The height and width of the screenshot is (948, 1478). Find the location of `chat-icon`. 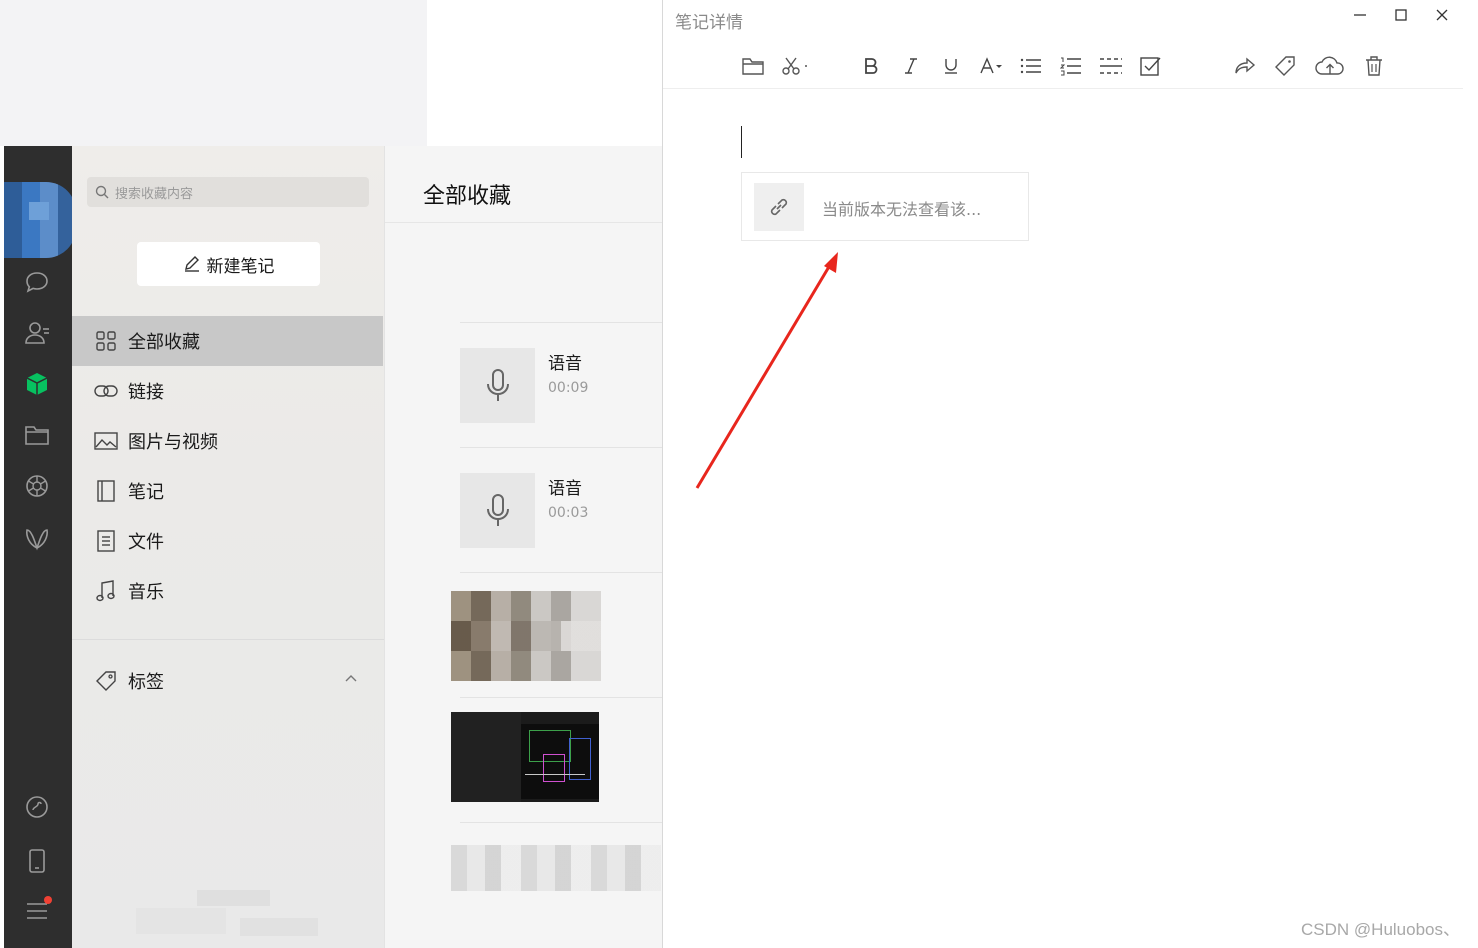

chat-icon is located at coordinates (37, 282).